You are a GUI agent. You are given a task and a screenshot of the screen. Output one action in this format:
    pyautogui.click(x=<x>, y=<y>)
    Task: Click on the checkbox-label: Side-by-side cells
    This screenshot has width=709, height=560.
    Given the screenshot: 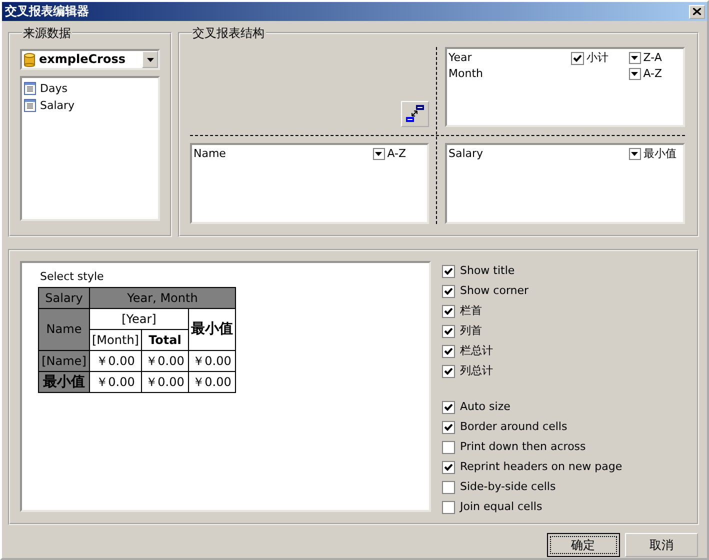 What is the action you would take?
    pyautogui.click(x=508, y=487)
    